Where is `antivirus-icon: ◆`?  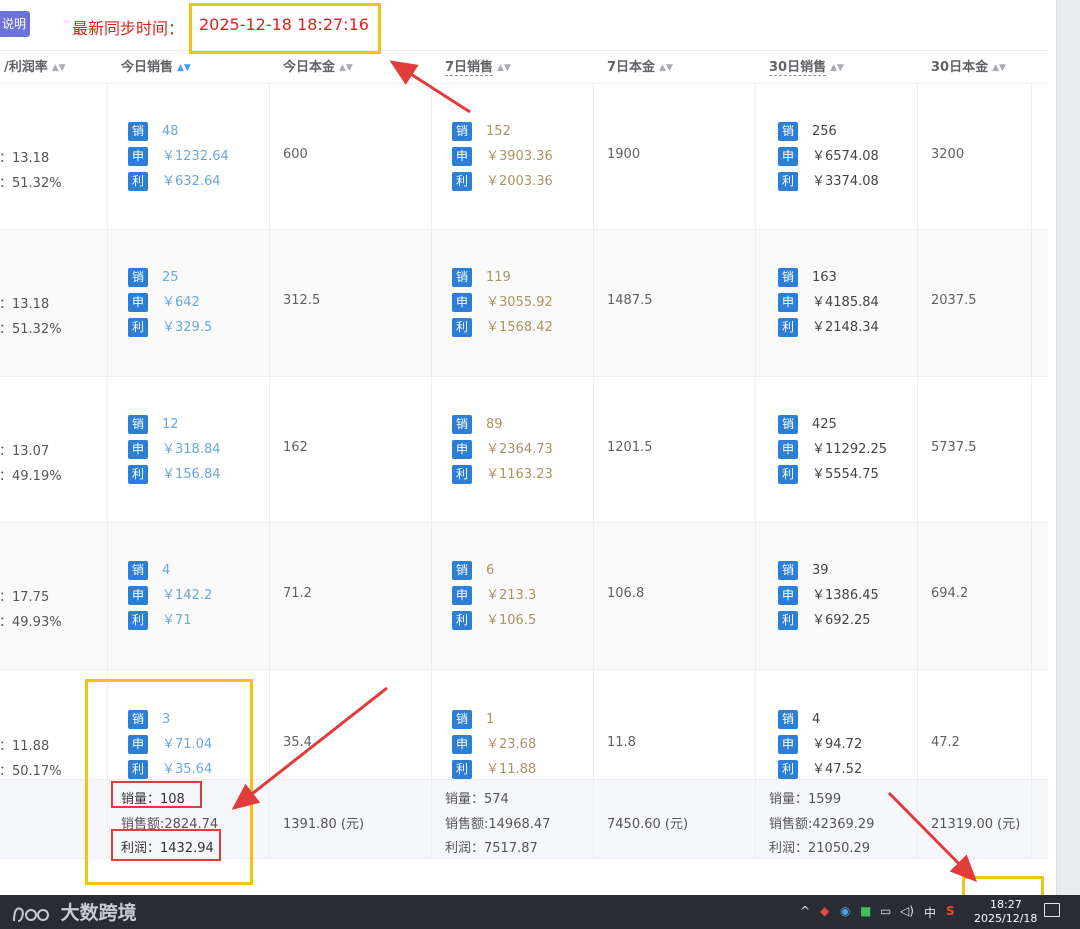
antivirus-icon: ◆ is located at coordinates (824, 911).